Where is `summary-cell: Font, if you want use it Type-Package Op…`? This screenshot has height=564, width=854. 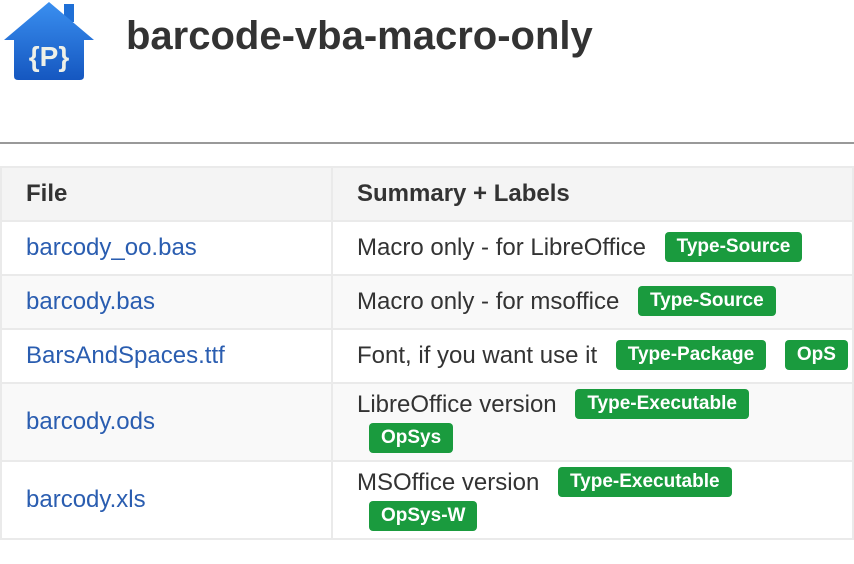
summary-cell: Font, if you want use it Type-Package Op… is located at coordinates (592, 356).